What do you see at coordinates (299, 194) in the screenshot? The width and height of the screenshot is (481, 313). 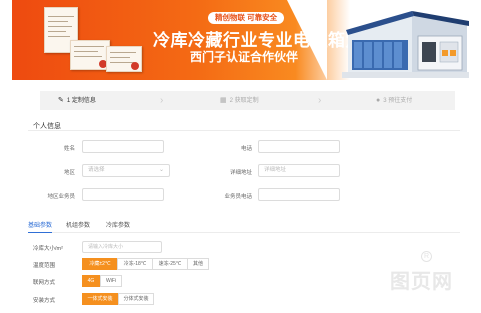 I see `agent-phone-input` at bounding box center [299, 194].